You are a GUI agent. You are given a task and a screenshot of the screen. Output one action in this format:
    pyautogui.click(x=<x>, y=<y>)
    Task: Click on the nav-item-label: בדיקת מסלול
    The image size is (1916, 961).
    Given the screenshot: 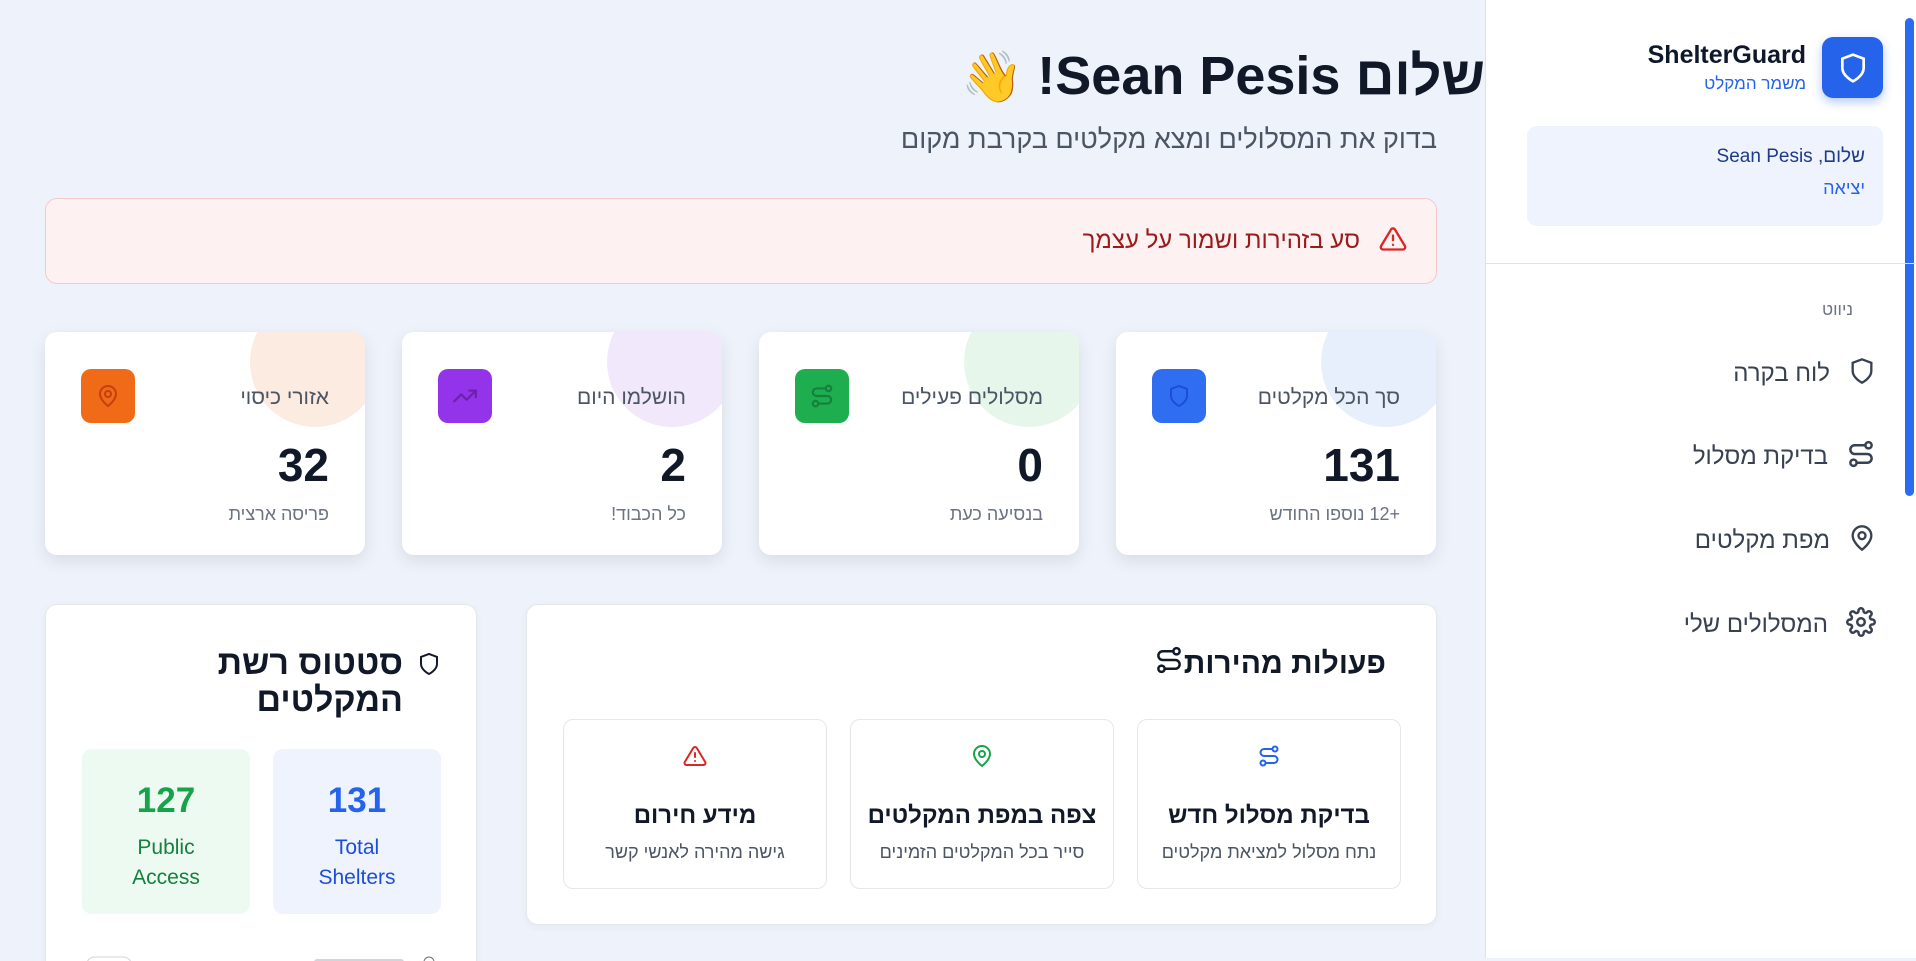 What is the action you would take?
    pyautogui.click(x=1760, y=456)
    